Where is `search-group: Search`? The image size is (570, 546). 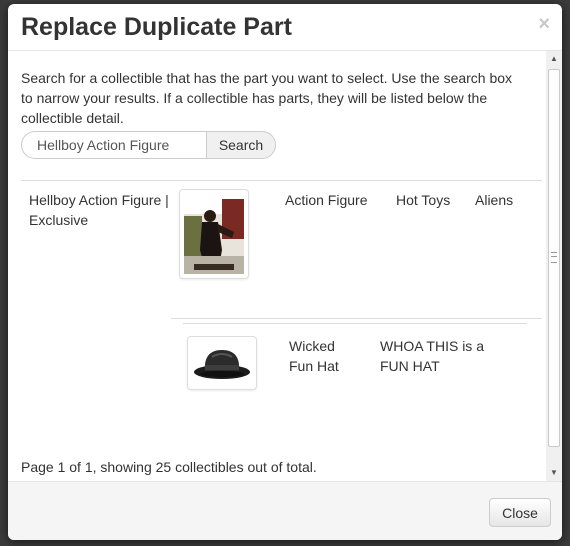 search-group: Search is located at coordinates (148, 145).